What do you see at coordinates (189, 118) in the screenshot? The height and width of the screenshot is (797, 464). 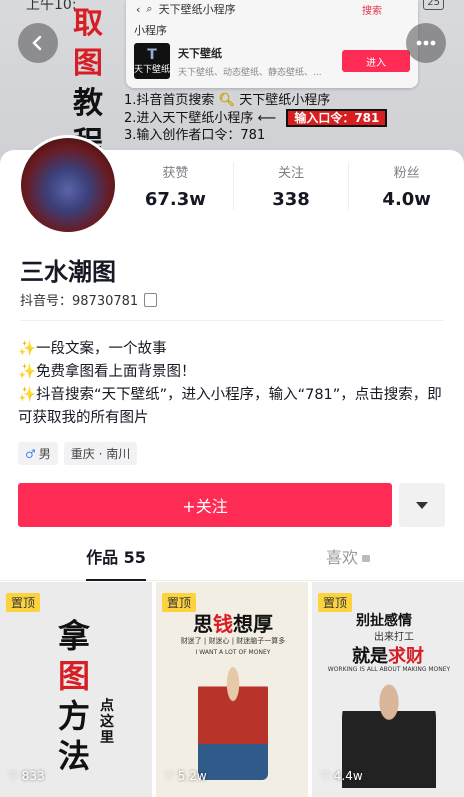 I see `step-text: 2.进入天下壁纸小程序` at bounding box center [189, 118].